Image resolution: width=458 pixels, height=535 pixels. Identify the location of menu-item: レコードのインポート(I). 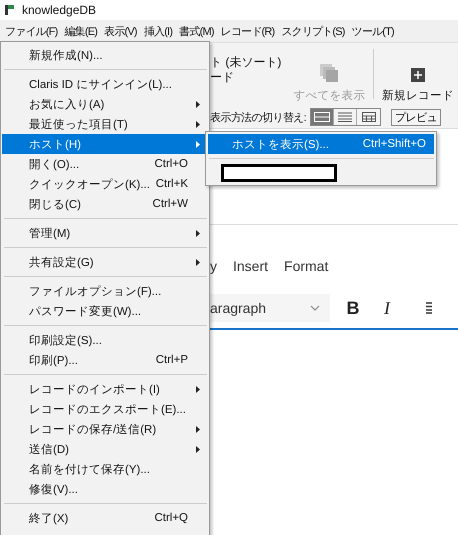
(105, 389).